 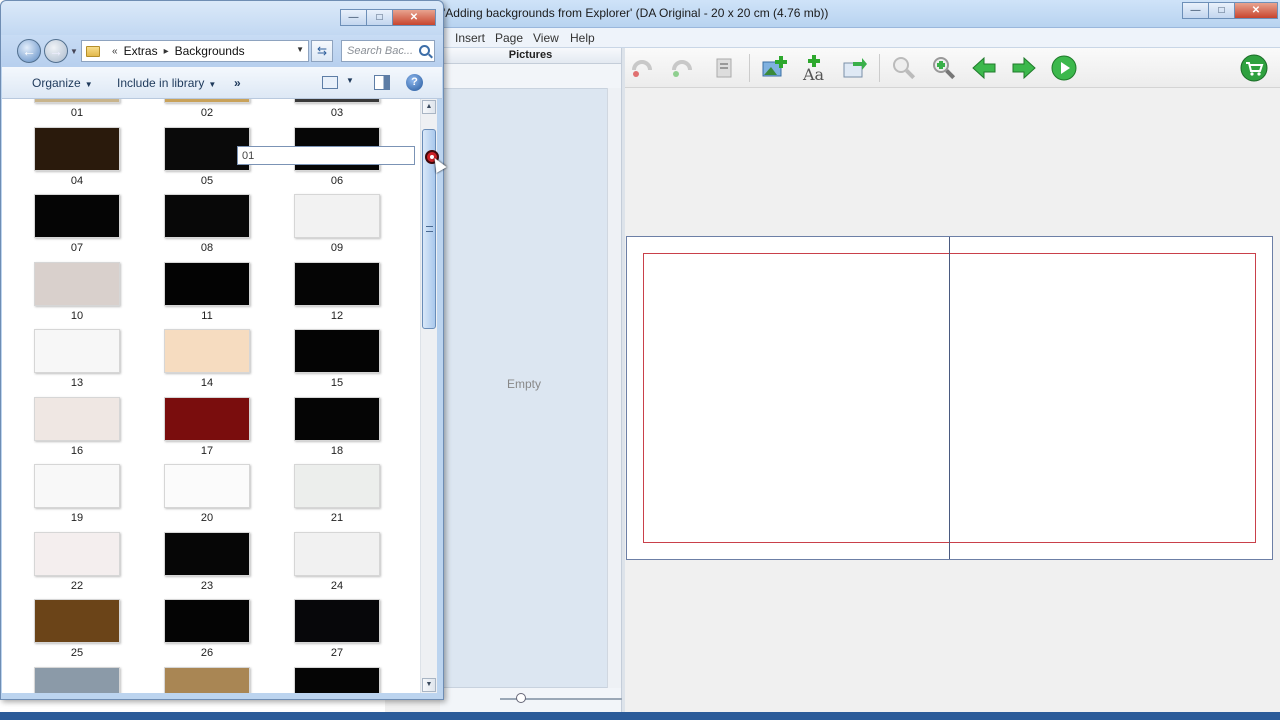 I want to click on file-item: 28, so click(x=77, y=679).